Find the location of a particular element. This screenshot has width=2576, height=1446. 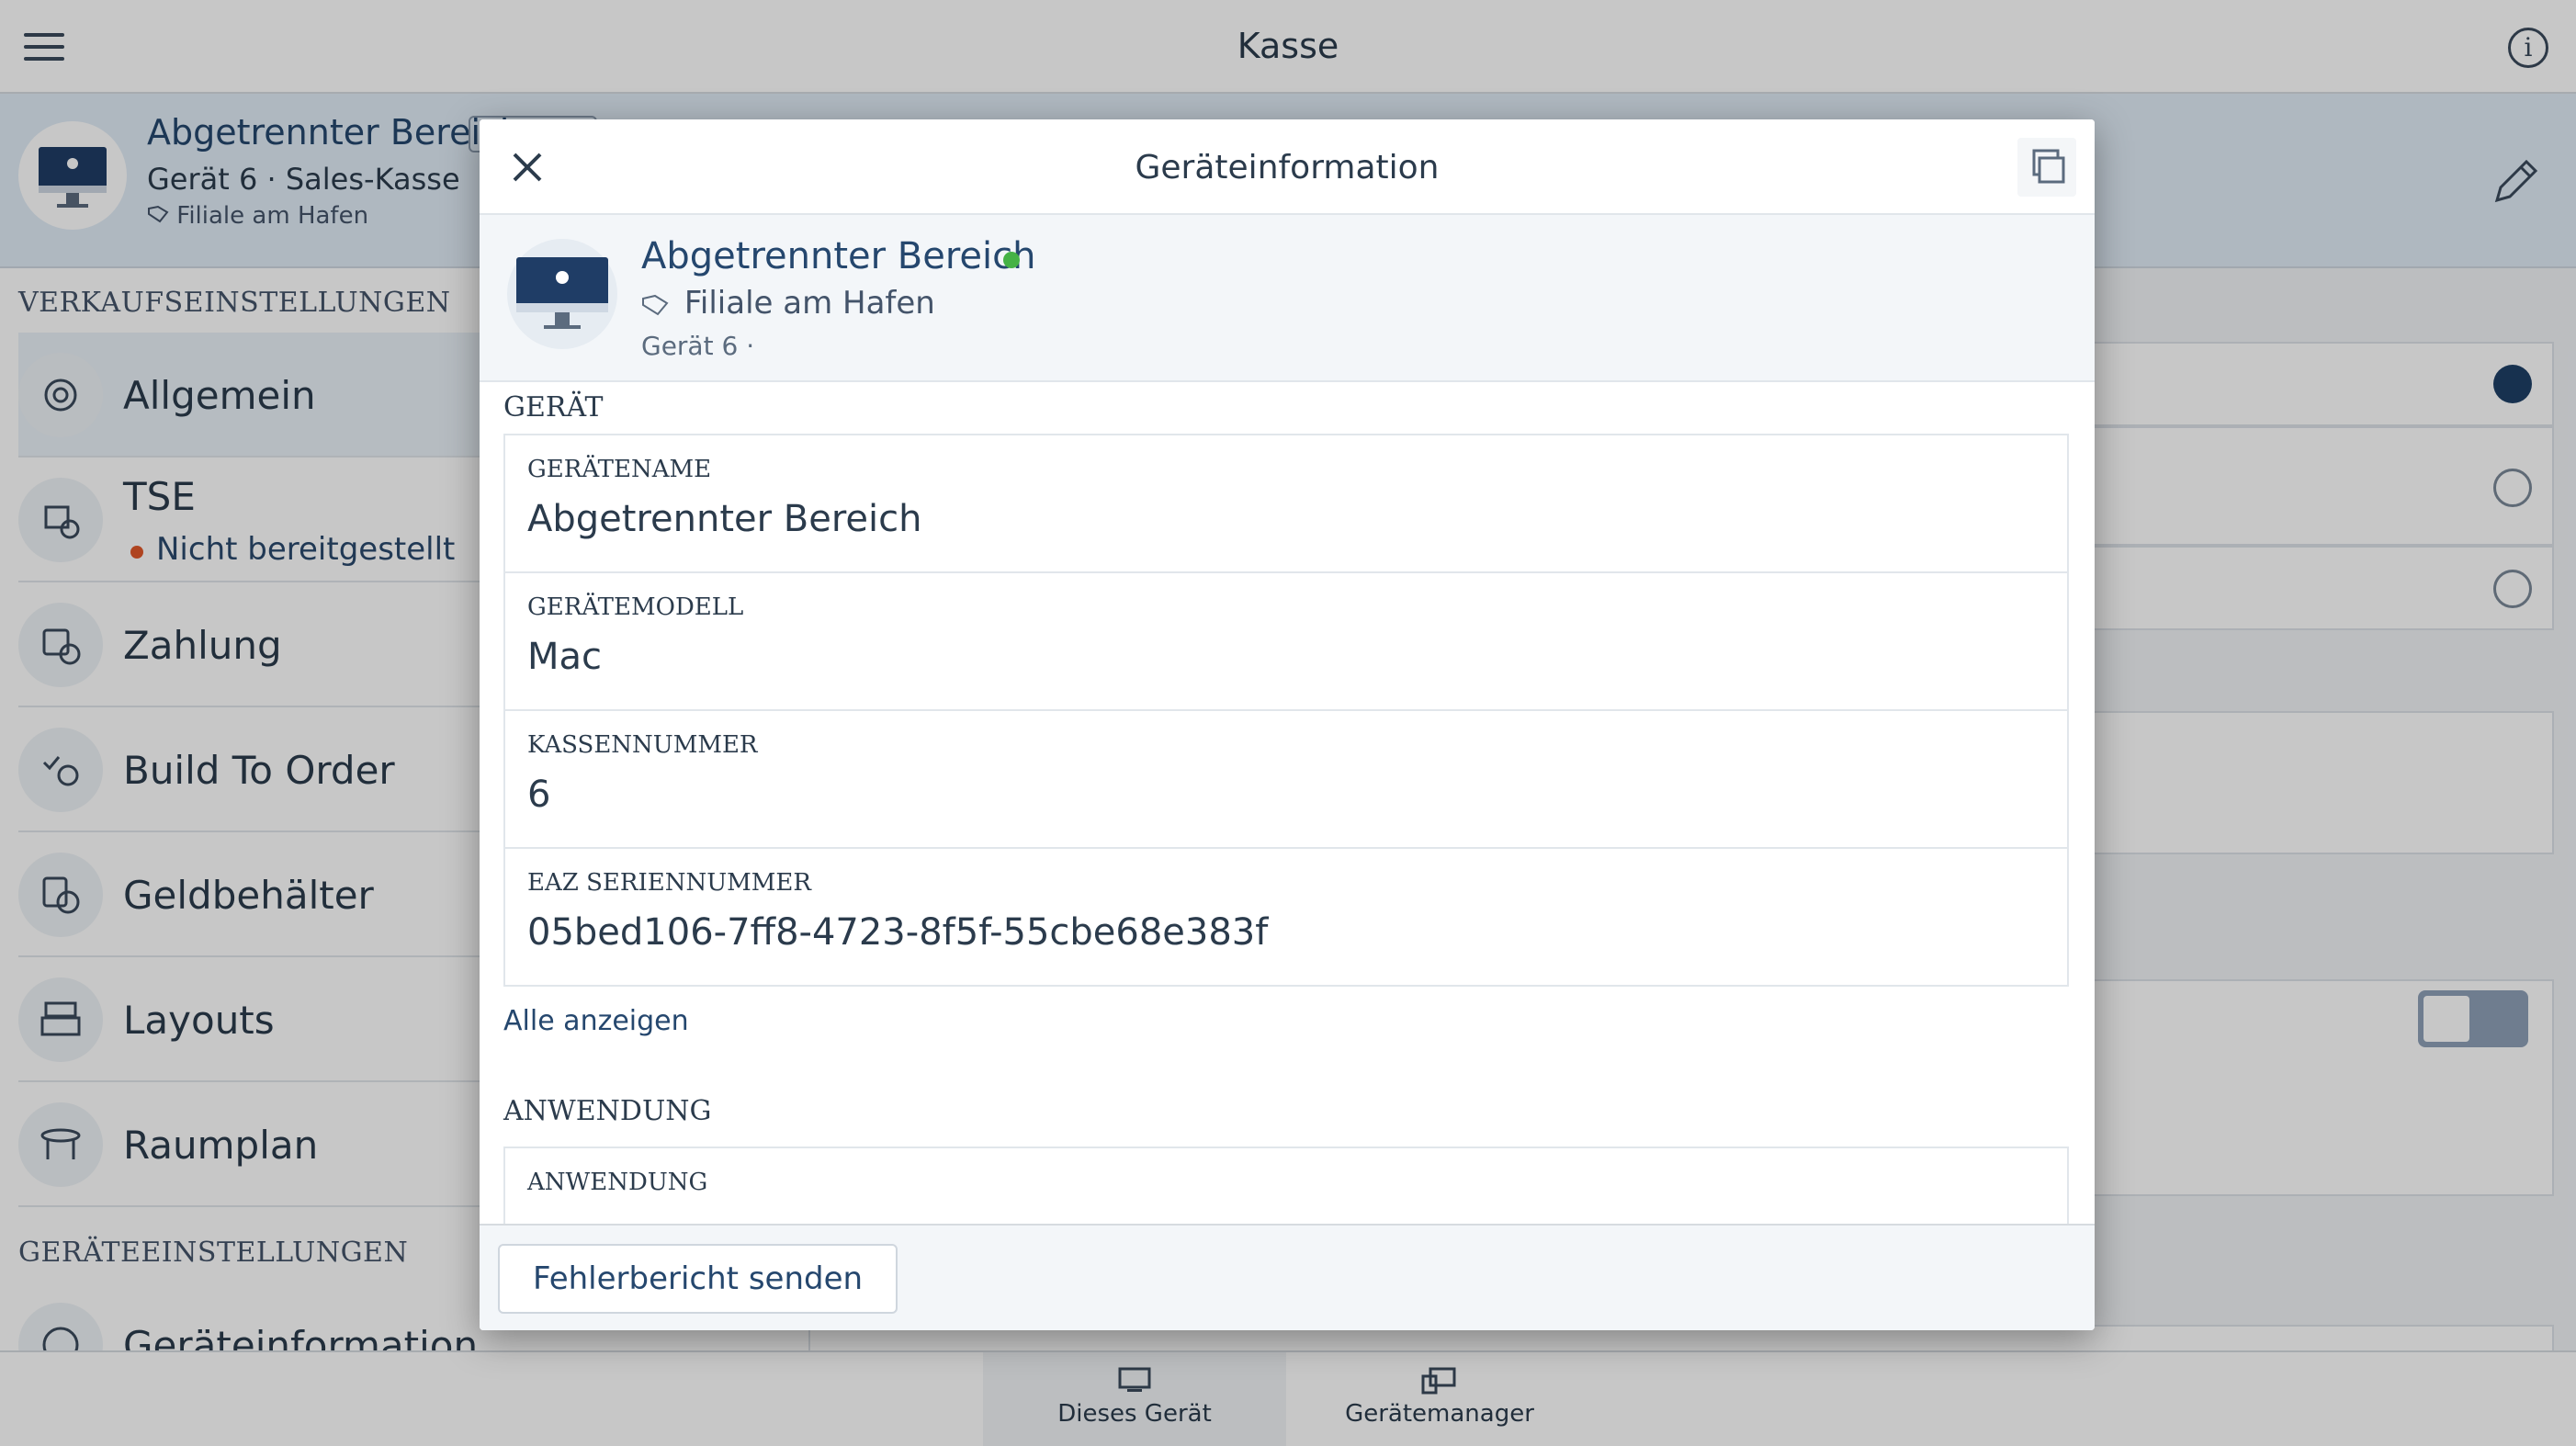

field-label: KASSENNUMMER is located at coordinates (642, 745).